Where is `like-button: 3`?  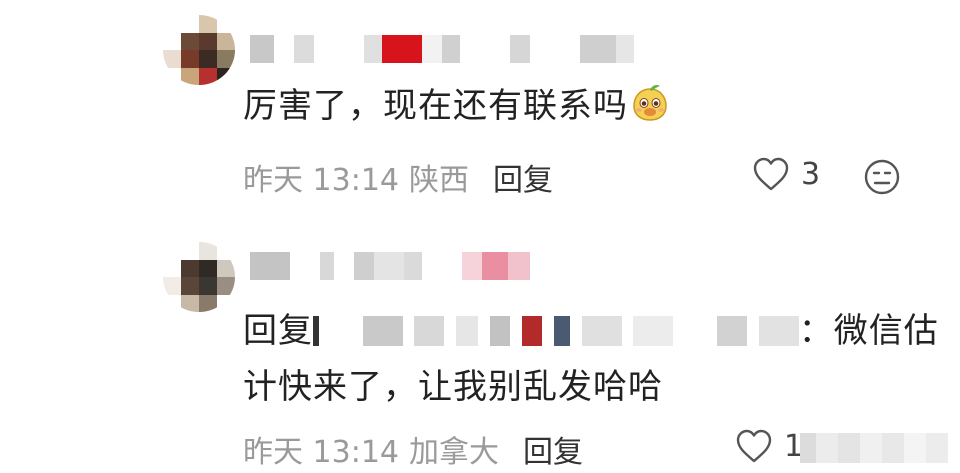
like-button: 3 is located at coordinates (785, 174).